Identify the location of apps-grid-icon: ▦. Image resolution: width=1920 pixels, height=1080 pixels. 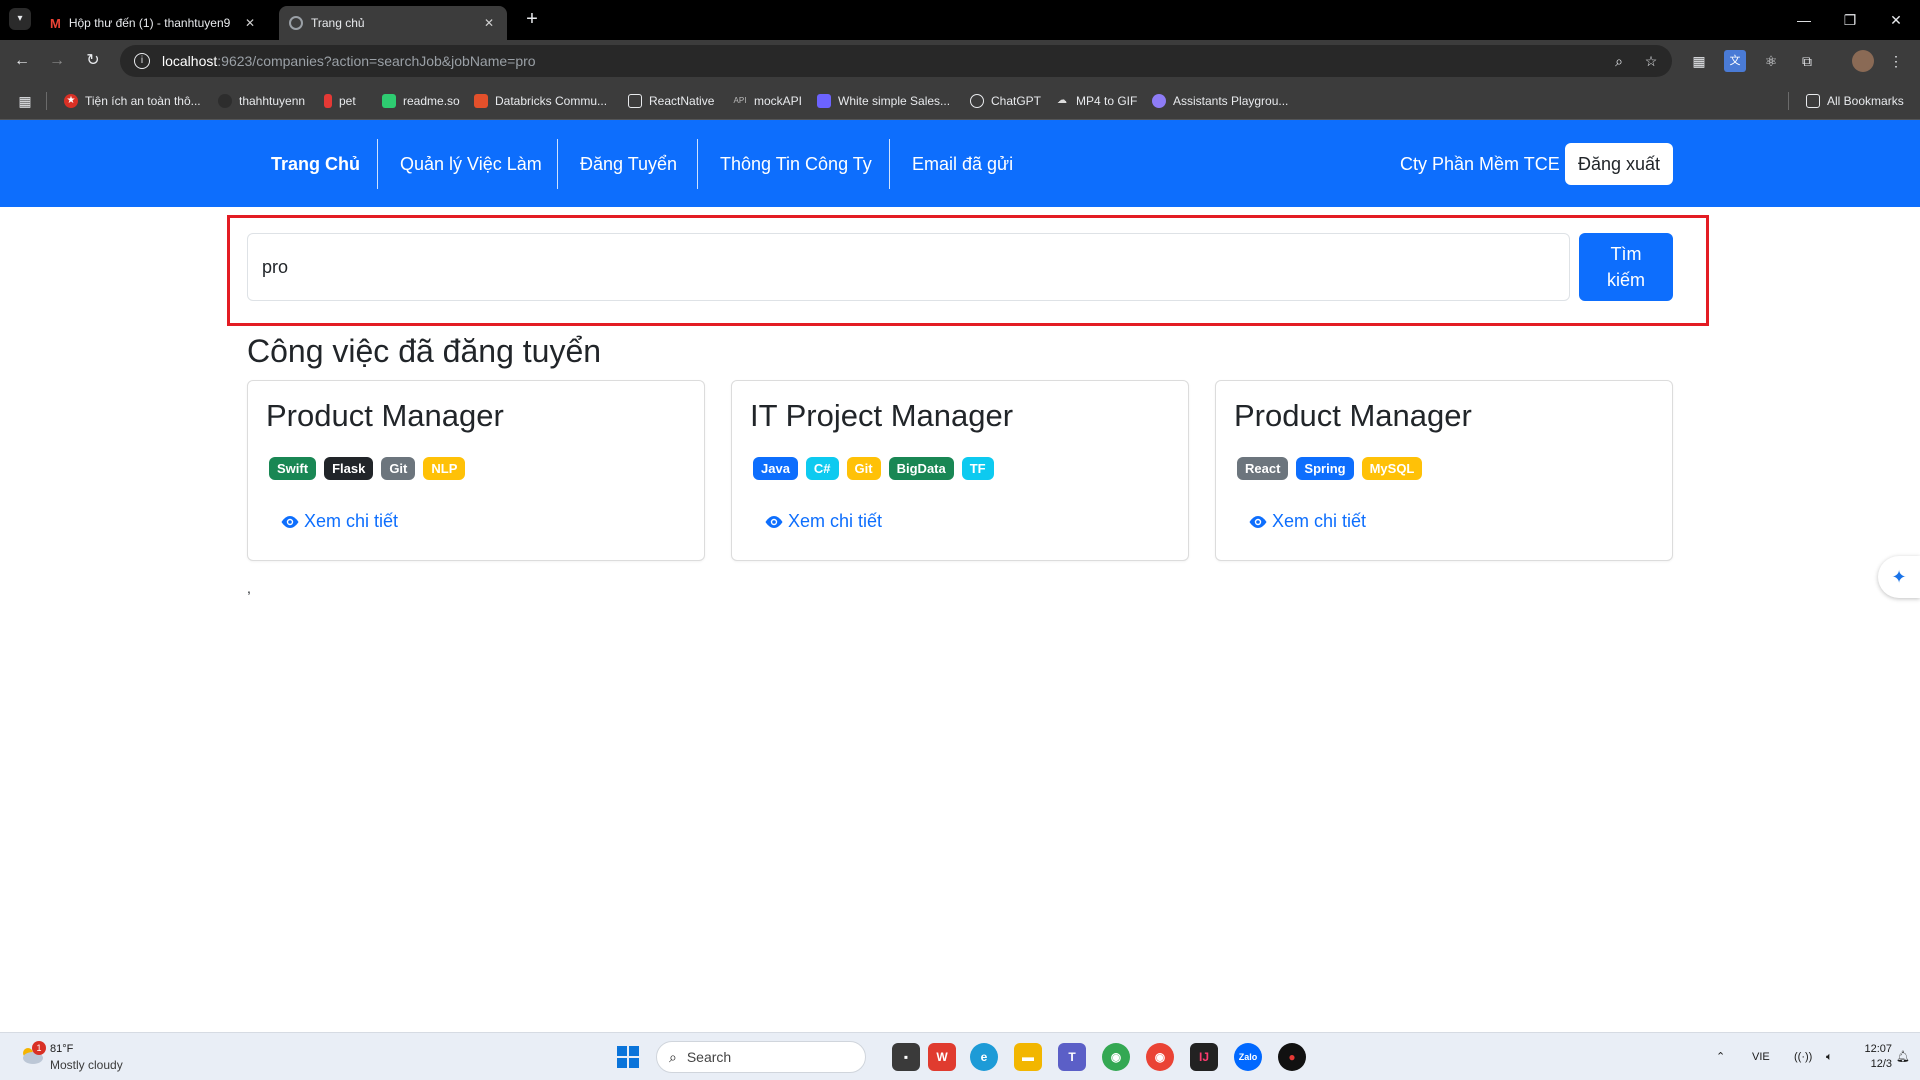
(25, 101).